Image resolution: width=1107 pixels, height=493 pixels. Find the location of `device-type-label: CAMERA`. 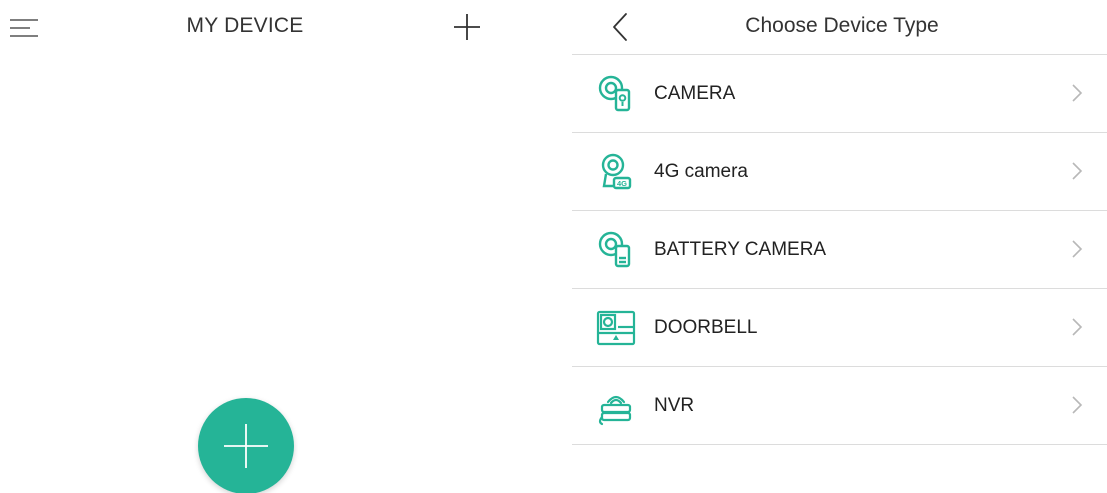

device-type-label: CAMERA is located at coordinates (695, 93).